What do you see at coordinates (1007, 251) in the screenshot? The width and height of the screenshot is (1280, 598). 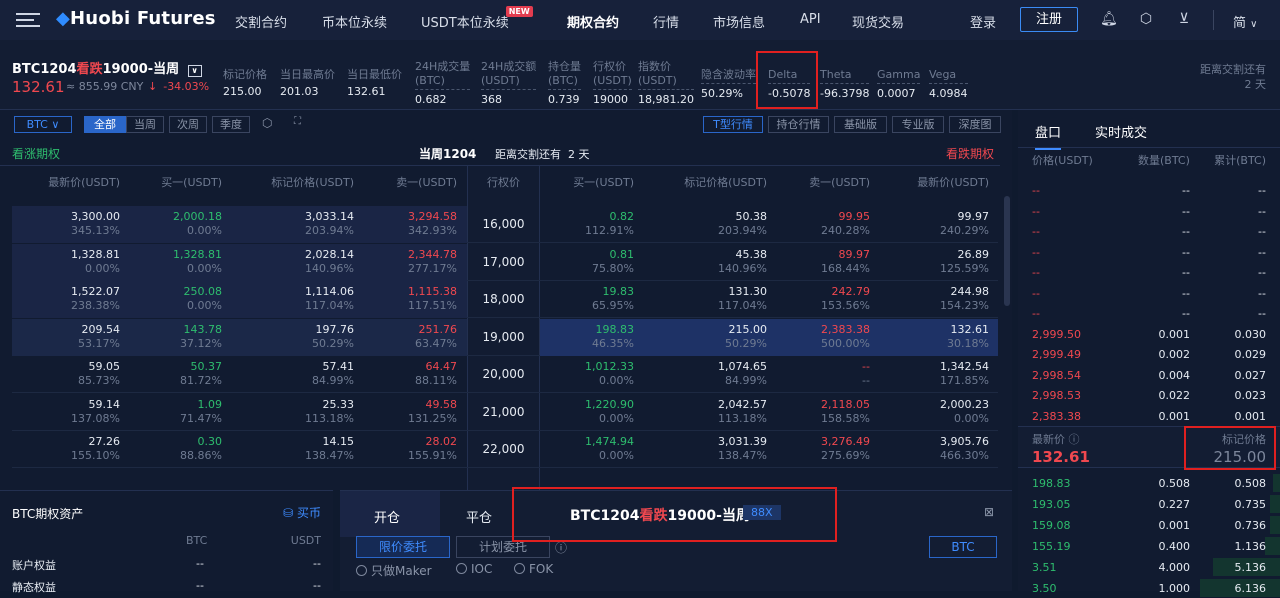 I see `scrollbar` at bounding box center [1007, 251].